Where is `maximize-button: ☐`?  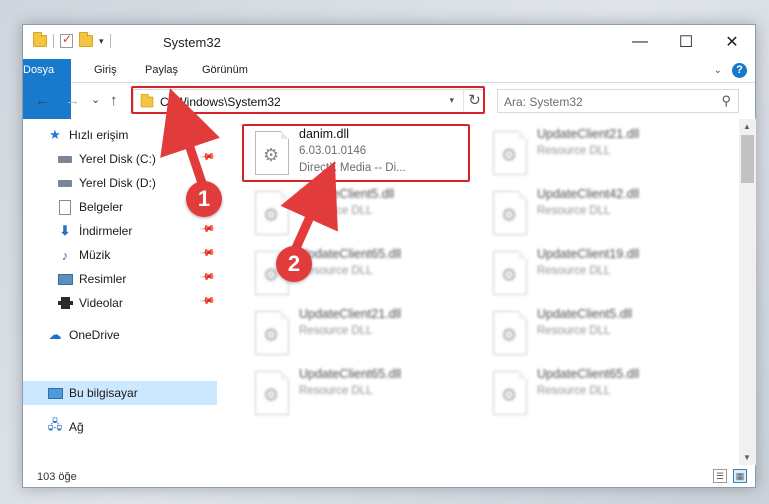
maximize-button: ☐ is located at coordinates (686, 42).